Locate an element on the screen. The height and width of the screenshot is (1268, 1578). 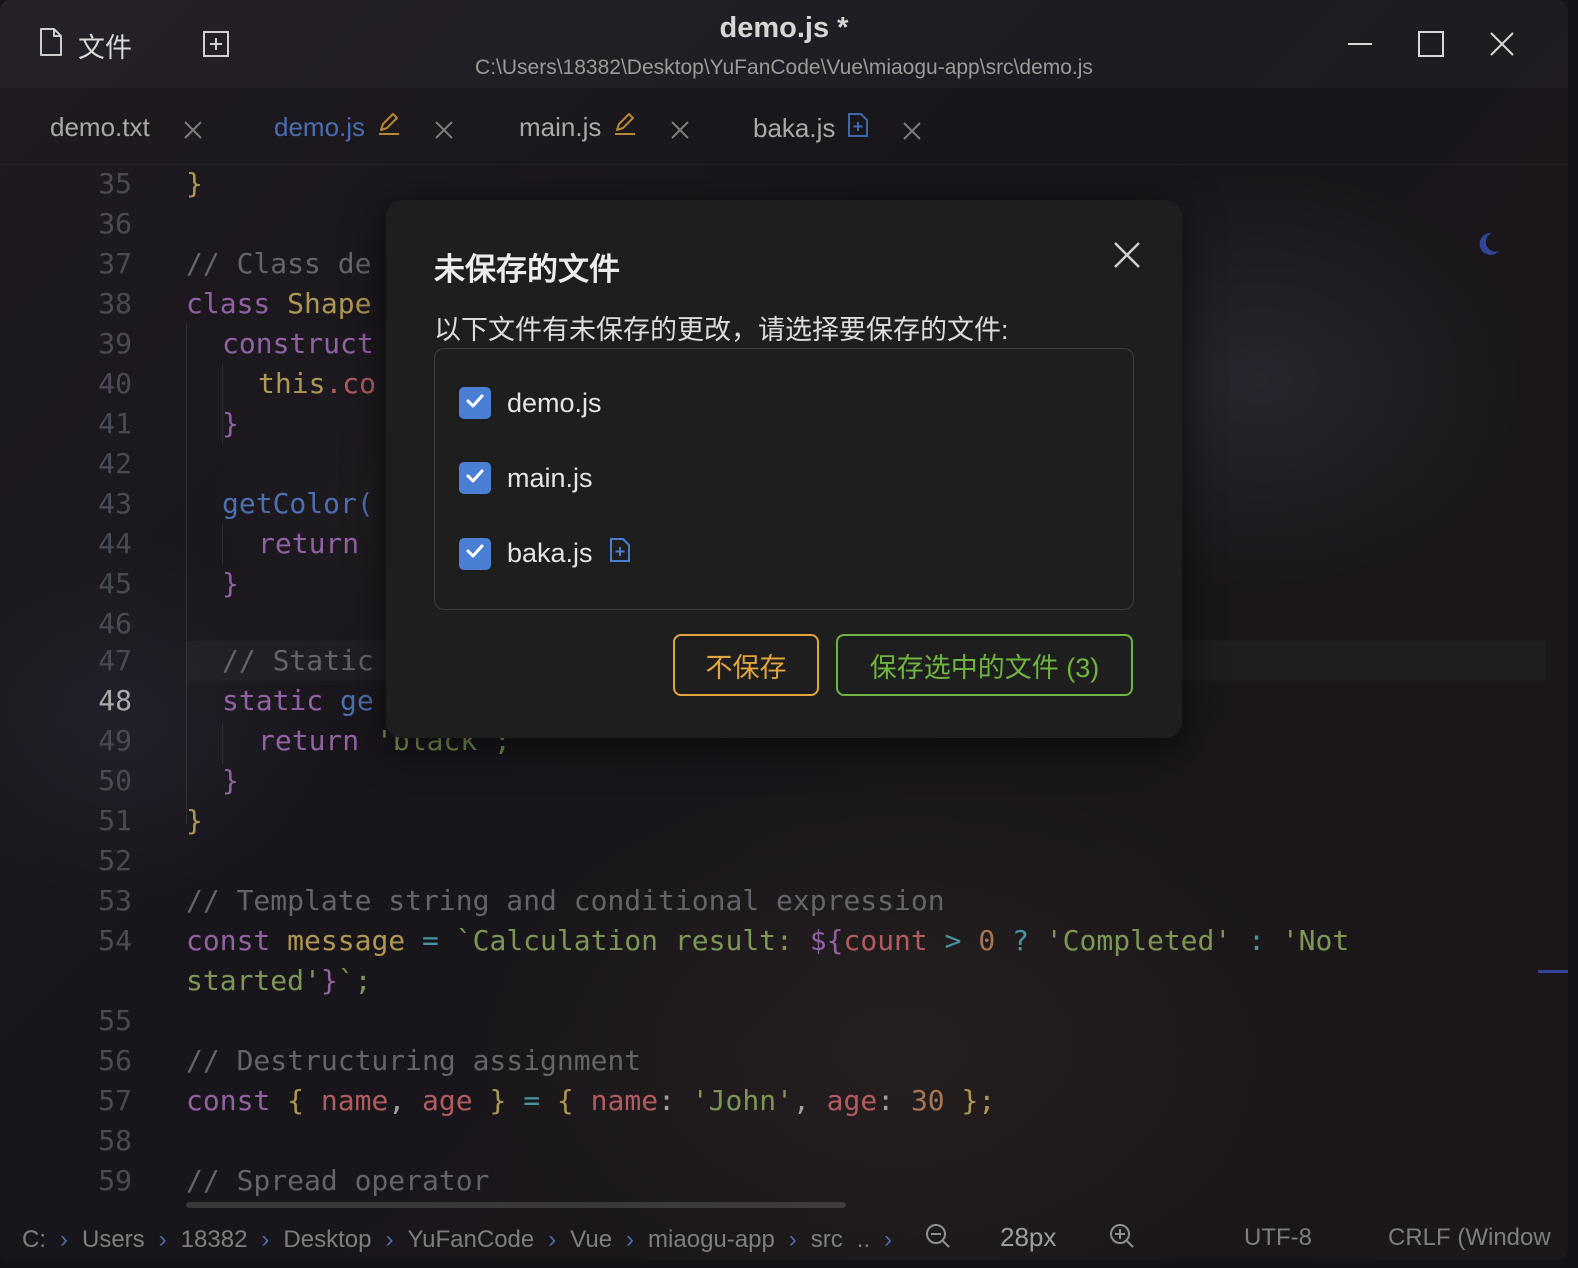
file-list: demo.js main.js baka.js is located at coordinates (784, 479).